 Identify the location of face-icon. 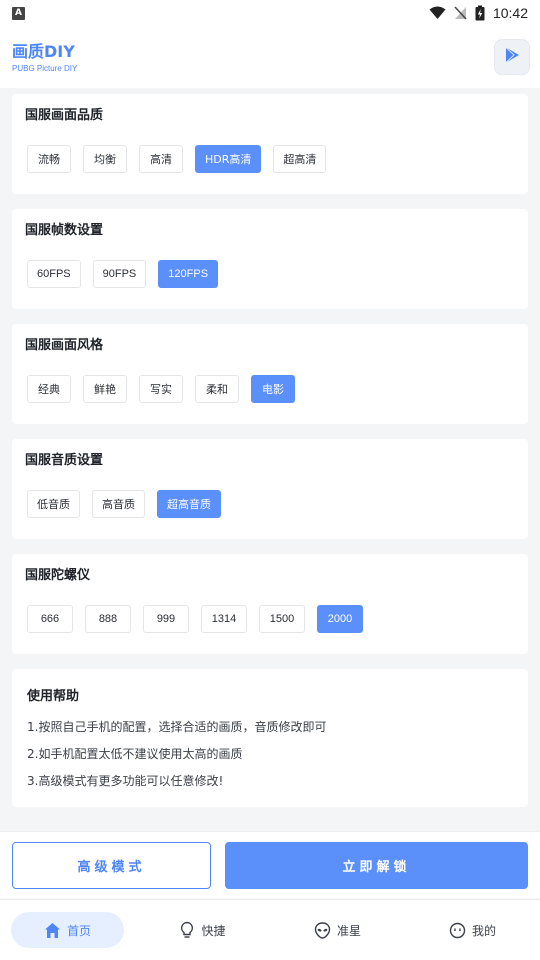
(457, 930).